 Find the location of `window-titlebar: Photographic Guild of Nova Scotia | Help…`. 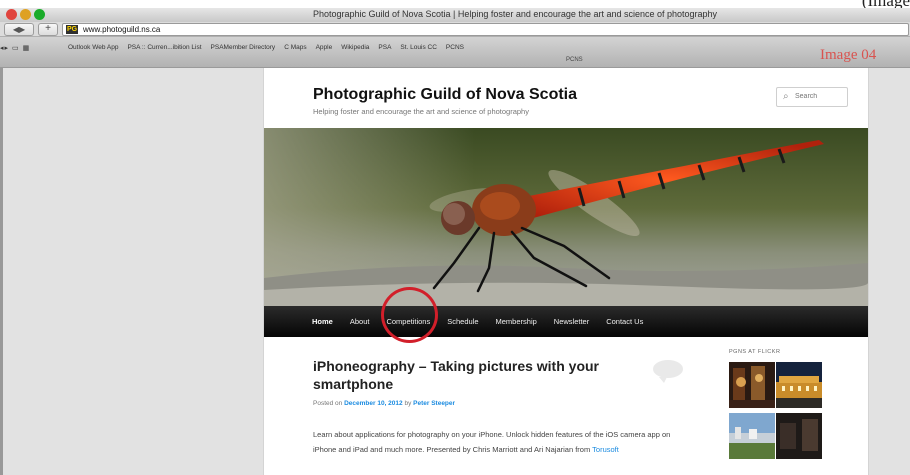

window-titlebar: Photographic Guild of Nova Scotia | Help… is located at coordinates (455, 15).